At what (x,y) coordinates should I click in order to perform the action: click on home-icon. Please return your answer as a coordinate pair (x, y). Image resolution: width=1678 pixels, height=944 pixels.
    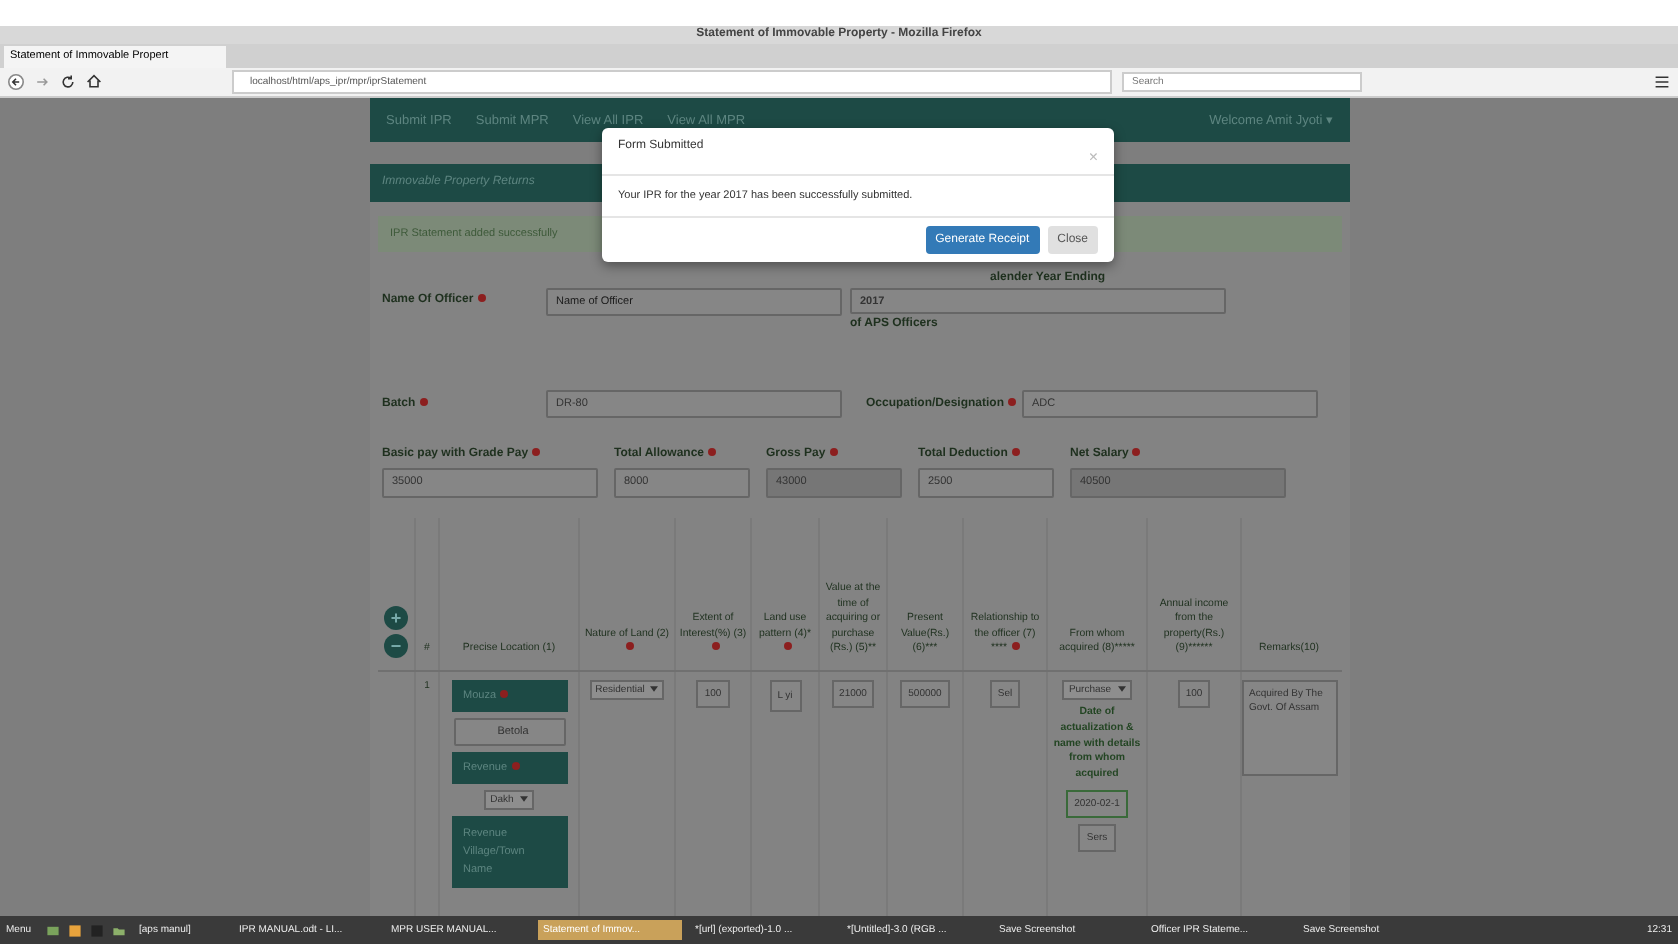
    Looking at the image, I should click on (94, 82).